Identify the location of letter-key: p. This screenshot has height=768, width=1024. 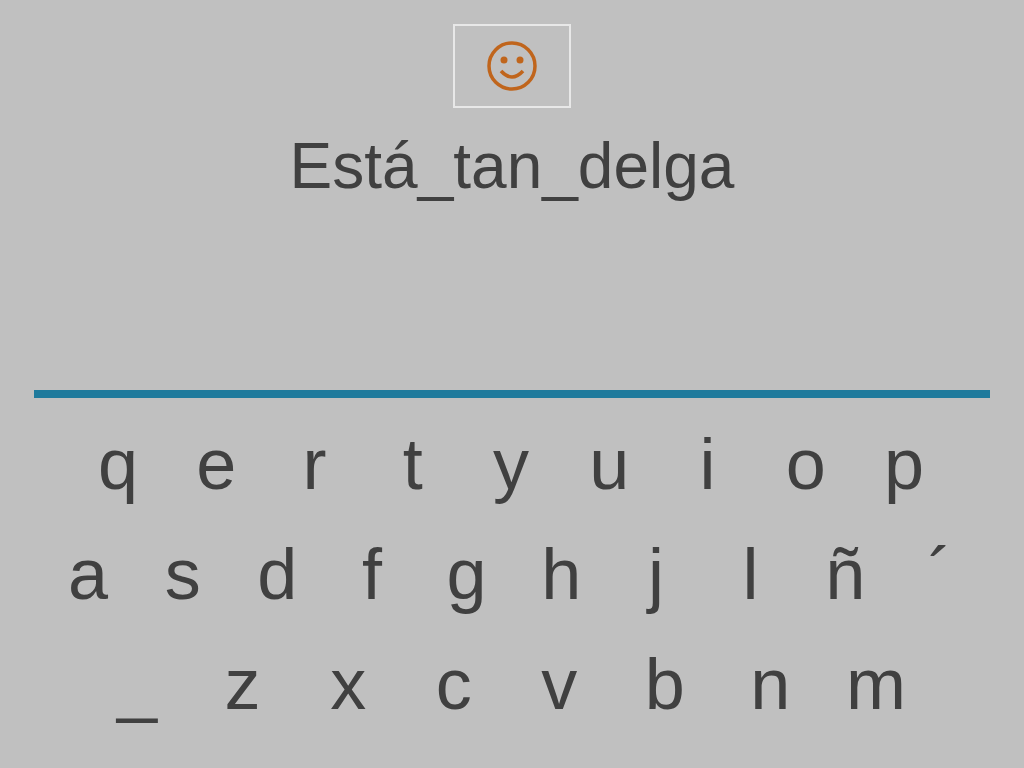
(904, 464).